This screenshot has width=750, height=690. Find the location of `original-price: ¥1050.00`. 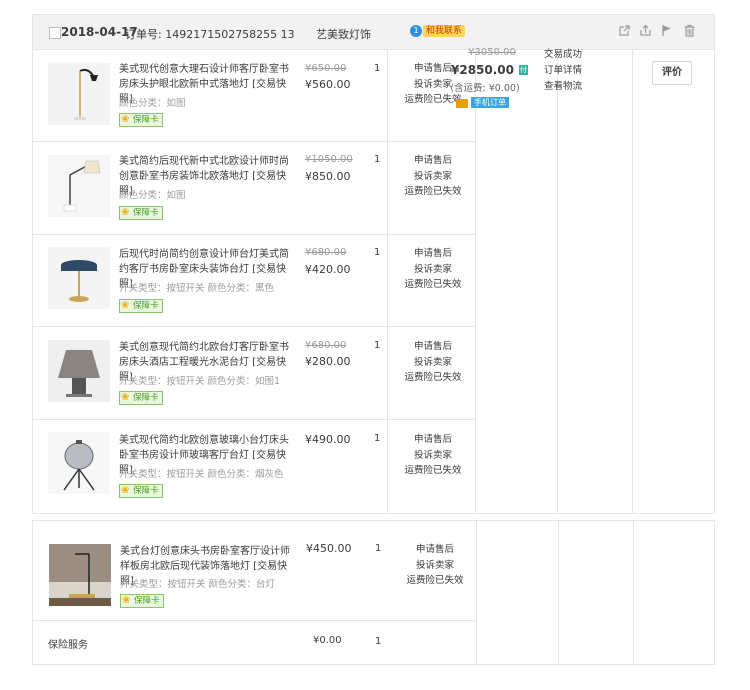

original-price: ¥1050.00 is located at coordinates (329, 159).